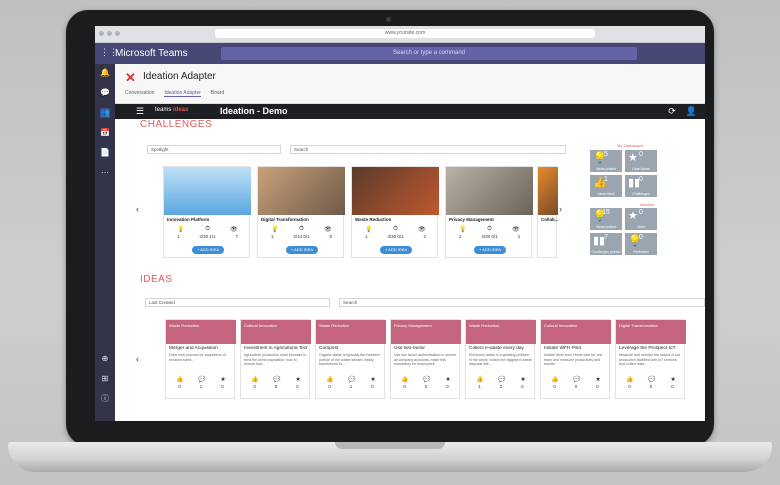  Describe the element at coordinates (351, 386) in the screenshot. I see `idea-stats: 010` at that location.